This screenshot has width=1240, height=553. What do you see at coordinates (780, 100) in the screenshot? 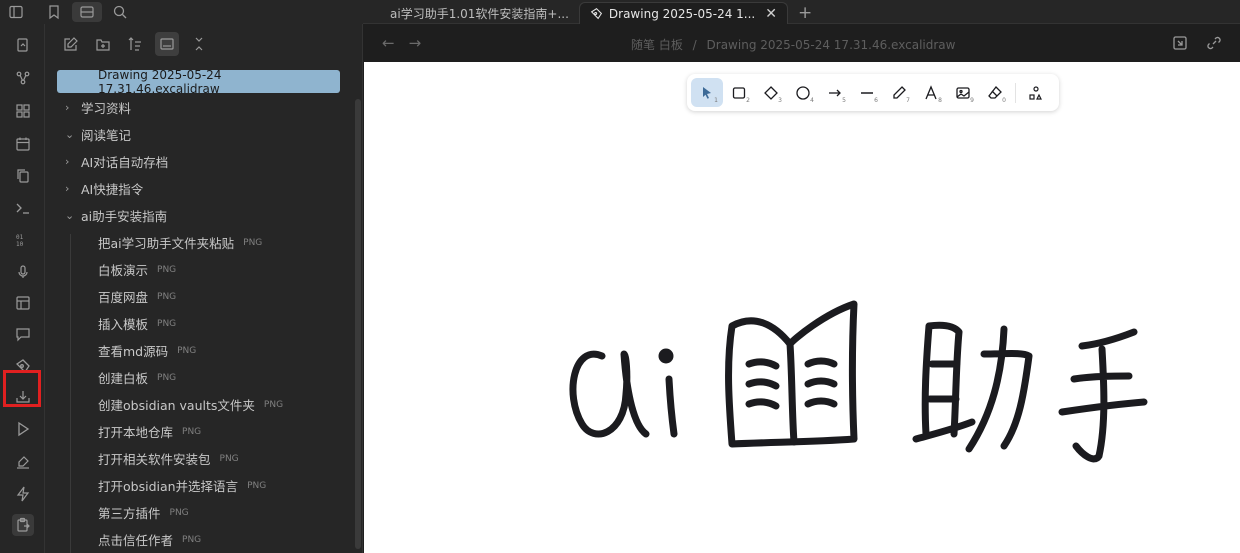
I see `shortcut-number: 3` at bounding box center [780, 100].